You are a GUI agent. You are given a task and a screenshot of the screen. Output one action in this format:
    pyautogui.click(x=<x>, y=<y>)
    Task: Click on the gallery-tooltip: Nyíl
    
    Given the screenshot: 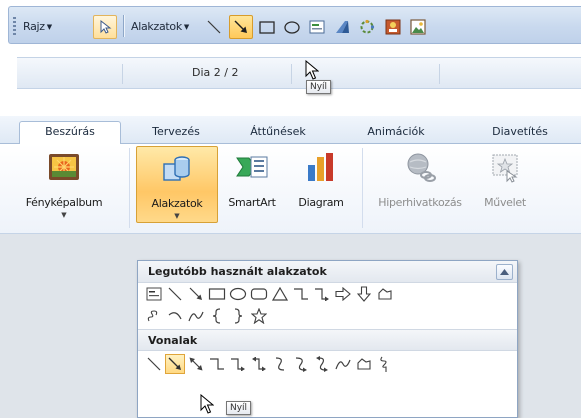 What is the action you would take?
    pyautogui.click(x=239, y=408)
    